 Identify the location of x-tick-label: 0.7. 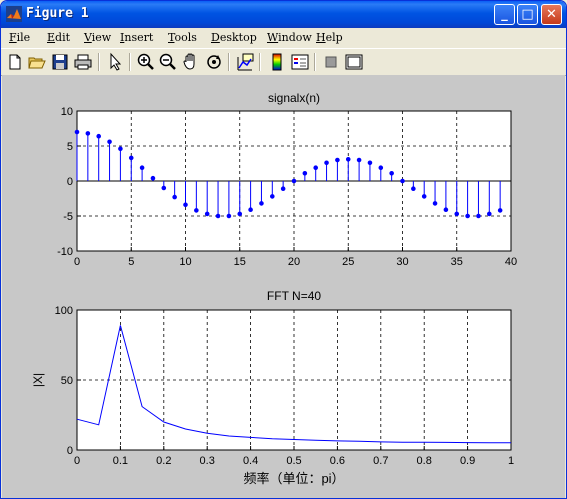
(380, 461).